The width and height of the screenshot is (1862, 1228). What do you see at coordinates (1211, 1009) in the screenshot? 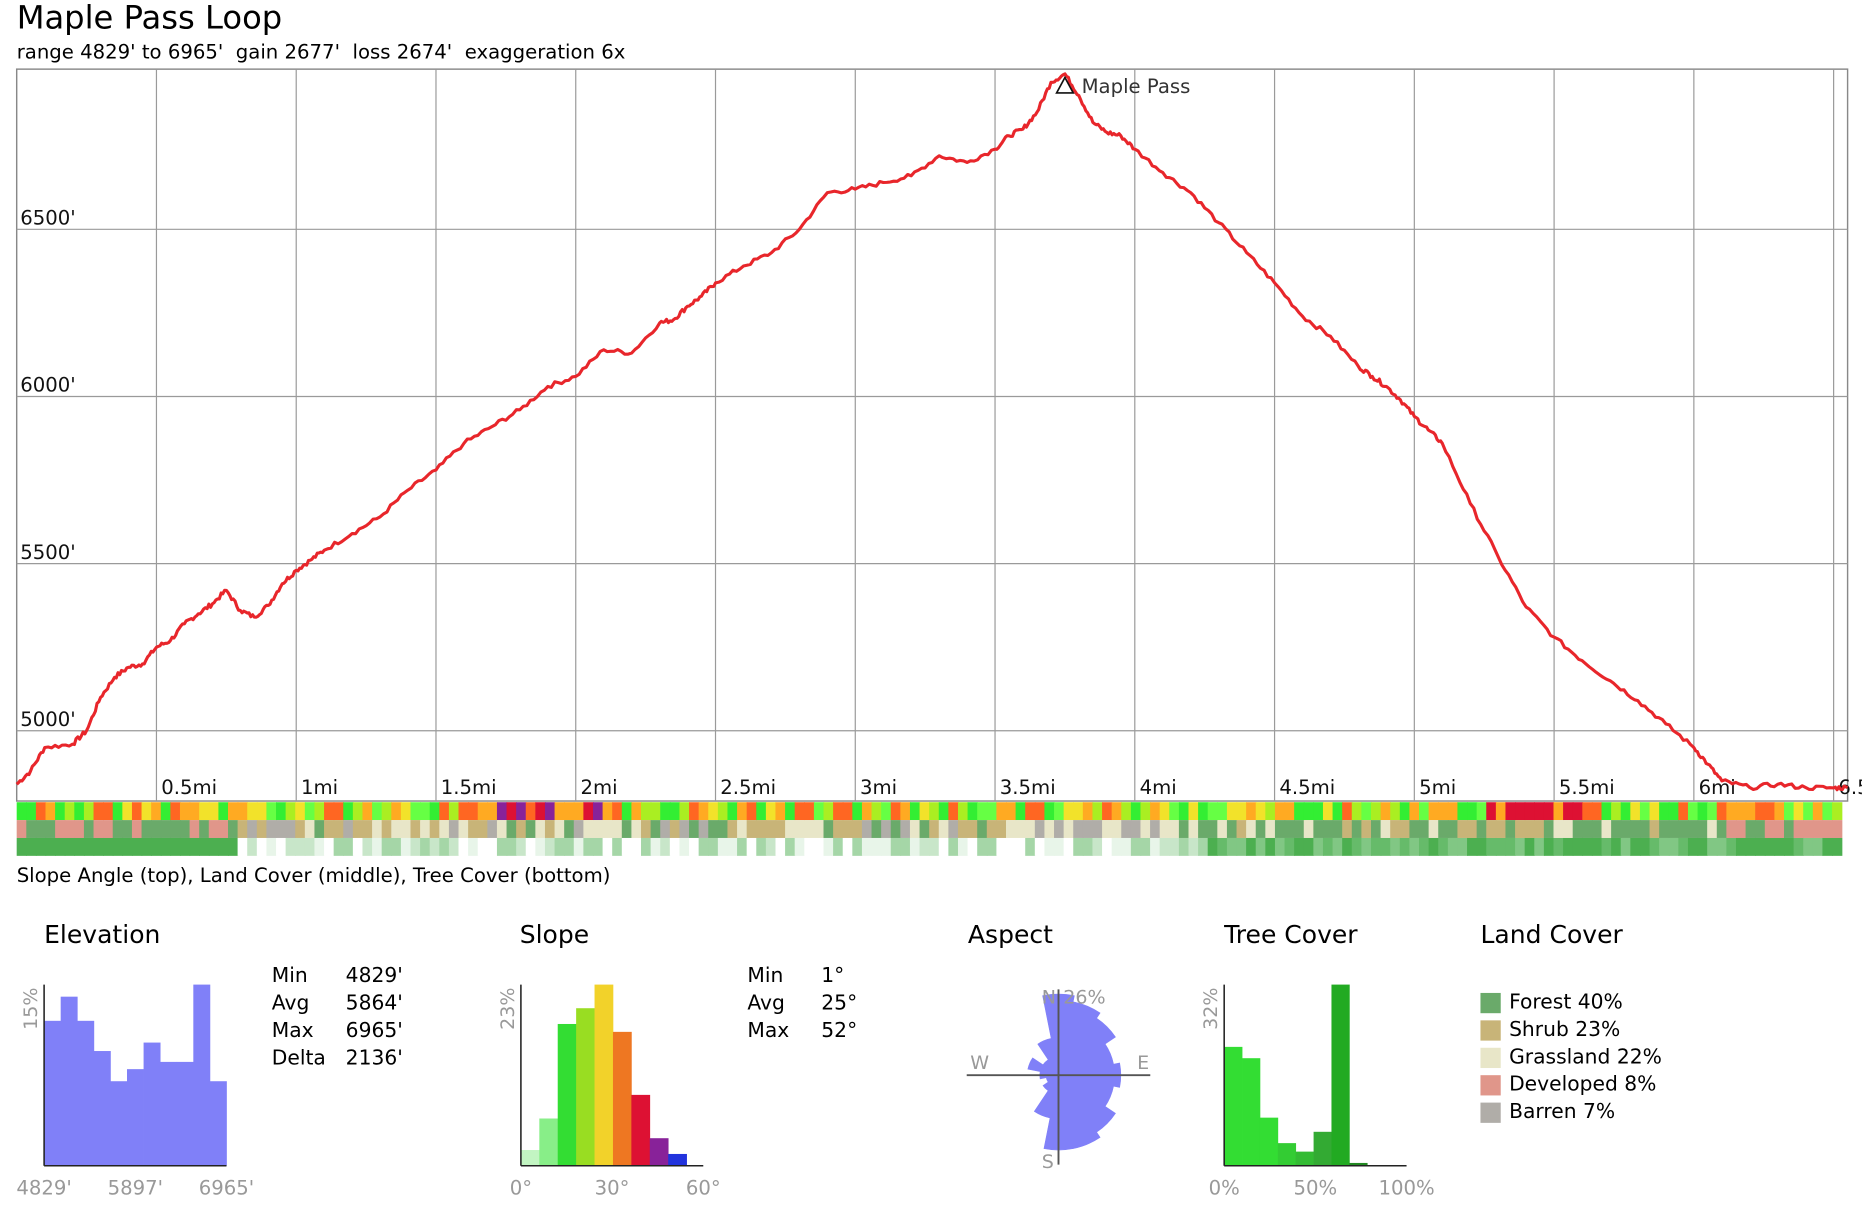
I see `y-max-label: 32%` at bounding box center [1211, 1009].